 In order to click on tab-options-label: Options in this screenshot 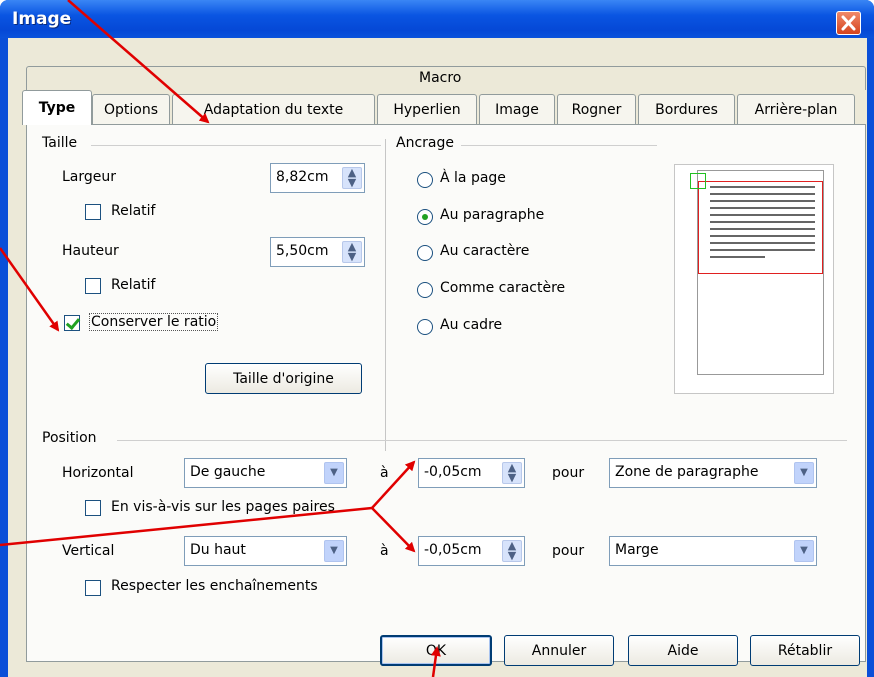, I will do `click(131, 109)`.